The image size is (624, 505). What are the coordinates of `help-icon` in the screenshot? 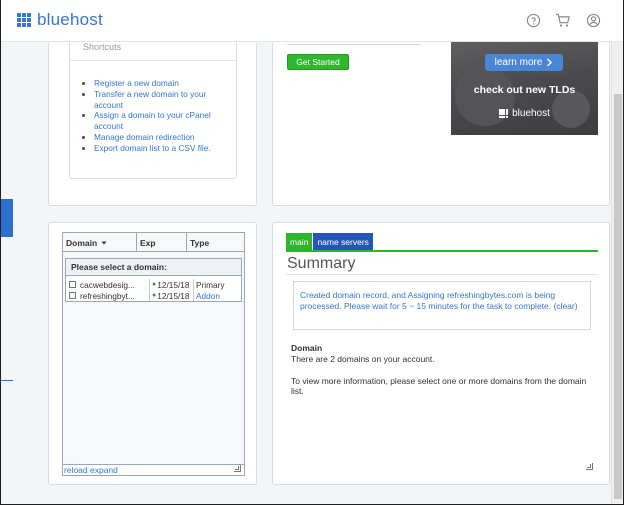 It's located at (533, 20).